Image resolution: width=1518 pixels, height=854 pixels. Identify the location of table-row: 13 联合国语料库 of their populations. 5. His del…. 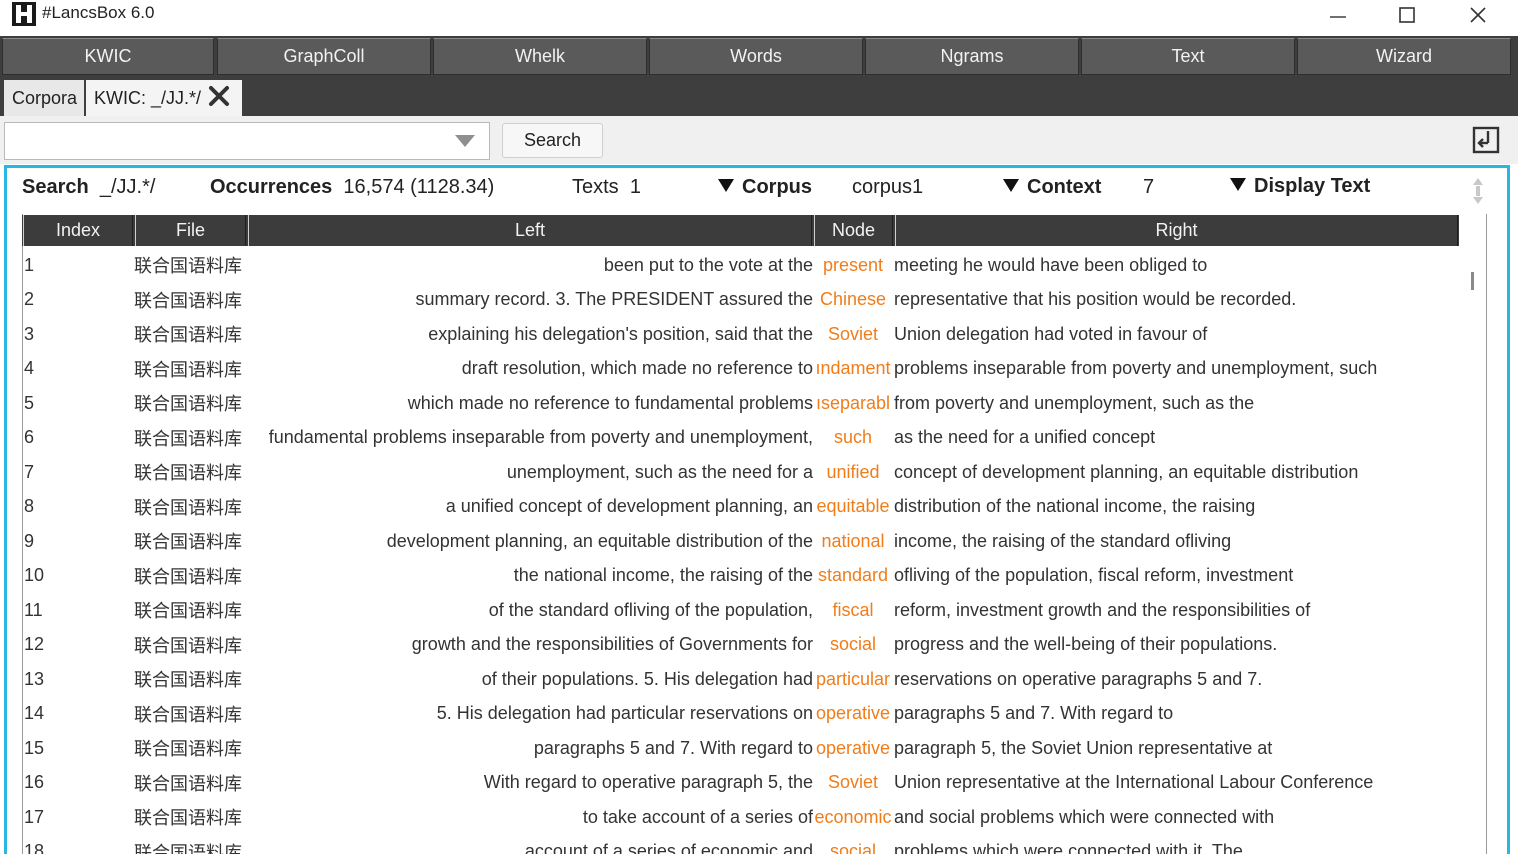
(741, 679).